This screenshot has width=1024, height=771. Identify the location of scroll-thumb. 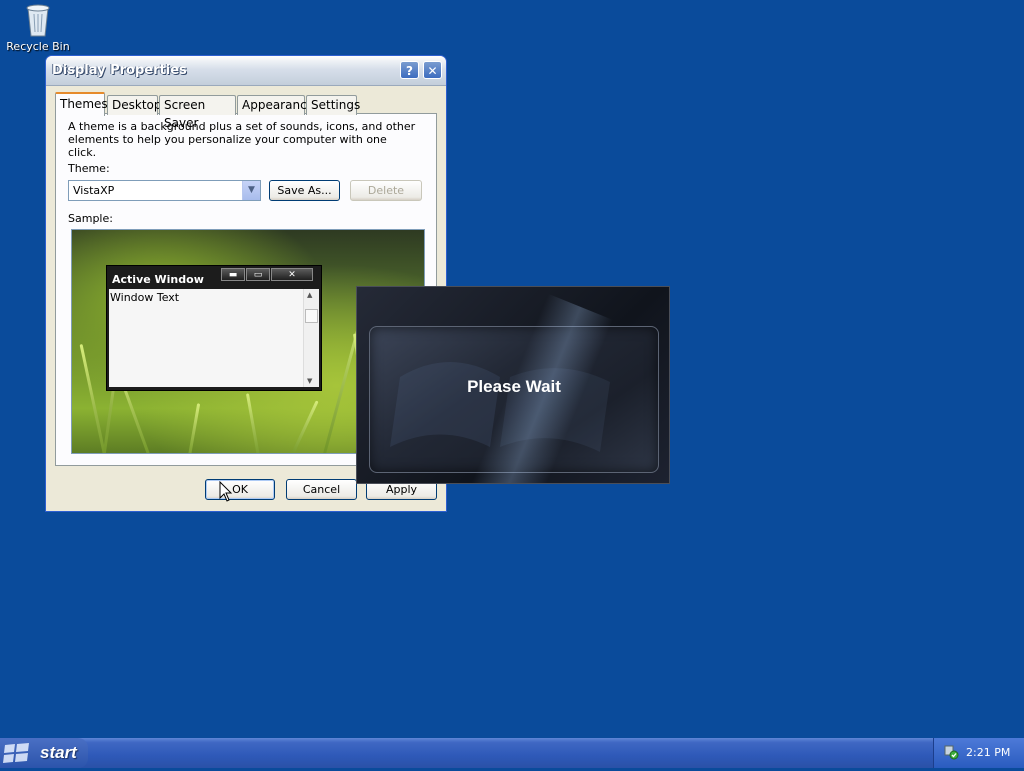
(311, 316).